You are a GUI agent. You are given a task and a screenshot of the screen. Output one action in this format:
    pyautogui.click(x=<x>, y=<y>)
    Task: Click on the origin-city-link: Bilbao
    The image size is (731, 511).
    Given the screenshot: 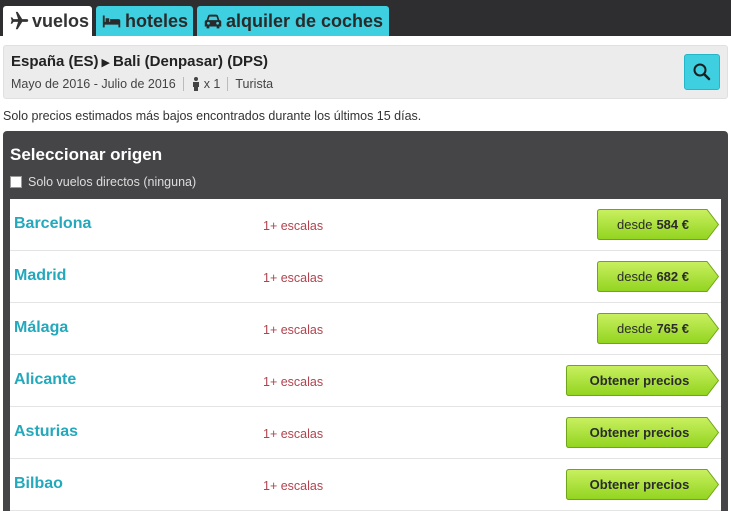 What is the action you would take?
    pyautogui.click(x=38, y=484)
    